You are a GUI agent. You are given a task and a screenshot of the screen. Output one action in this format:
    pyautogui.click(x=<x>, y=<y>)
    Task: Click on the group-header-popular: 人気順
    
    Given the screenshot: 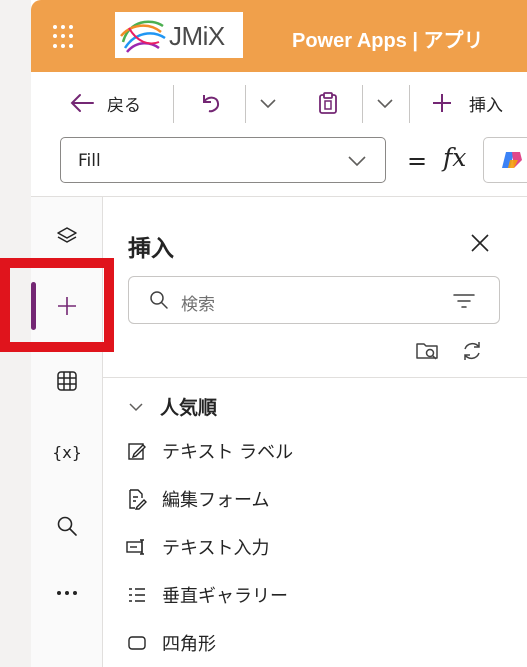 What is the action you would take?
    pyautogui.click(x=172, y=406)
    